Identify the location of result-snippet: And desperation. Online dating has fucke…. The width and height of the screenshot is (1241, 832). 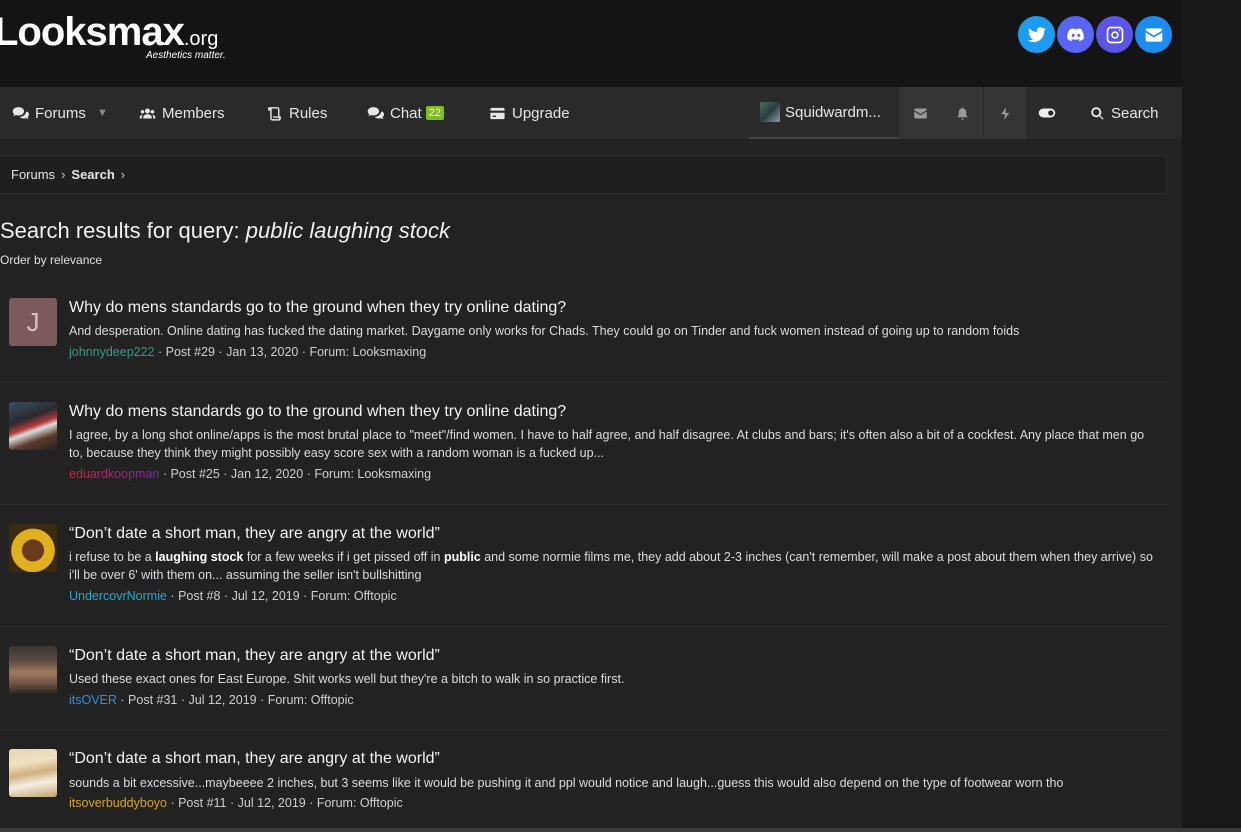
(544, 331).